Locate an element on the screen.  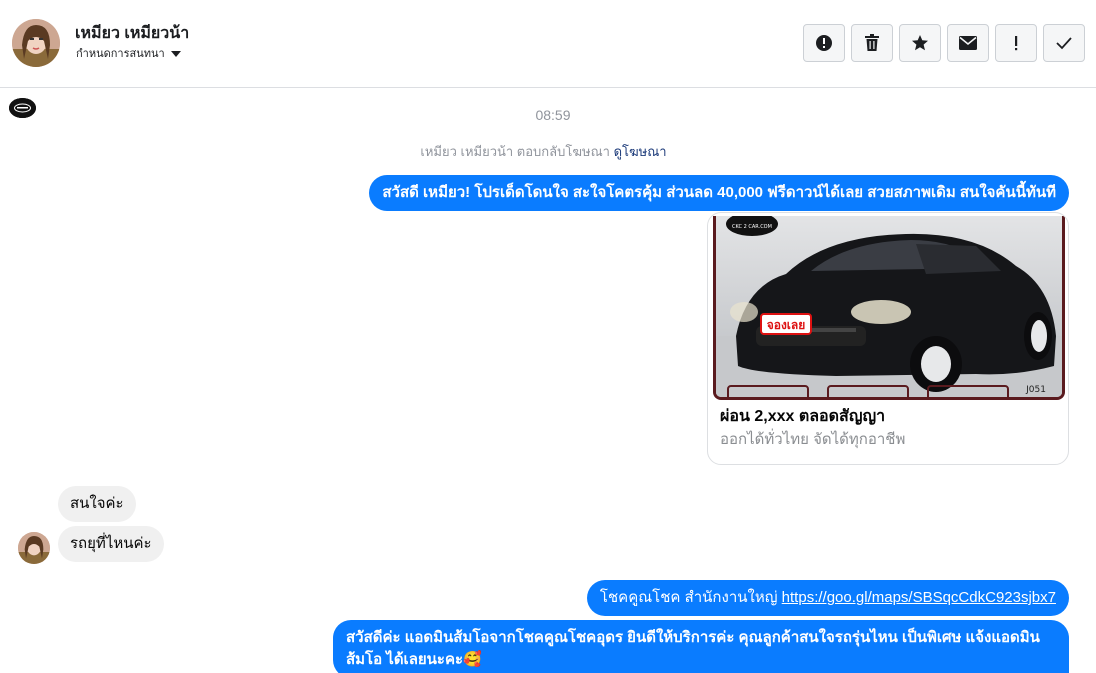
check-icon is located at coordinates (1064, 43).